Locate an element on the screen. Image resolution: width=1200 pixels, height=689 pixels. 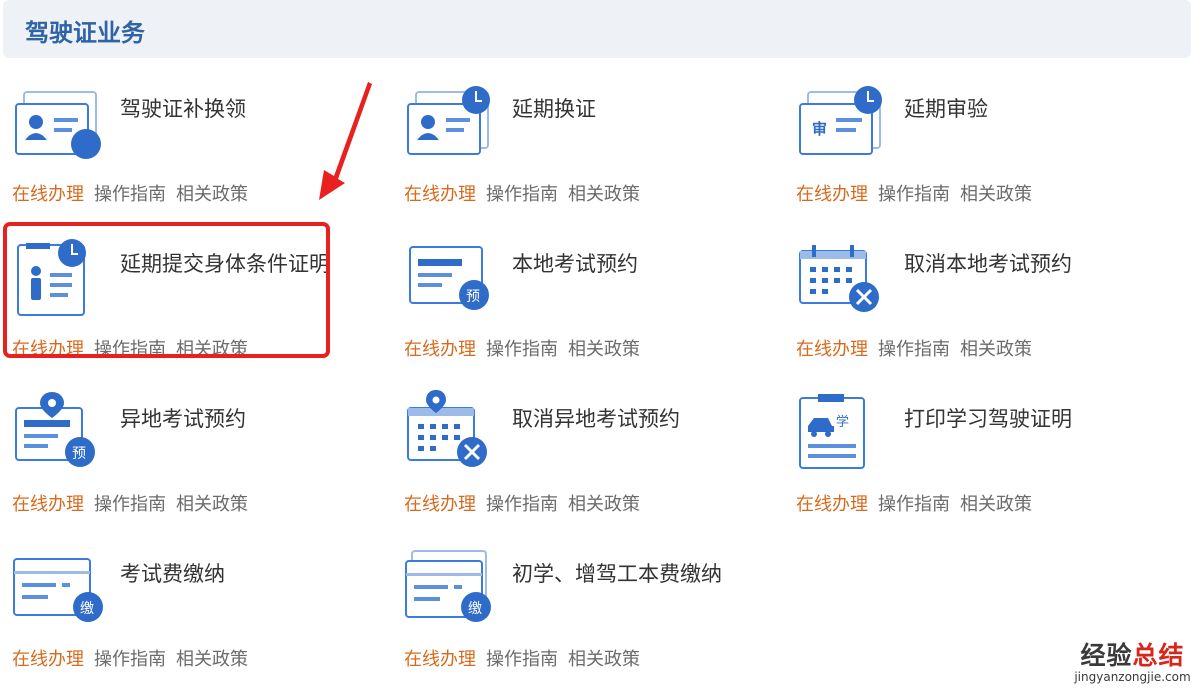
section-header: 驾驶证业务 is located at coordinates (597, 29).